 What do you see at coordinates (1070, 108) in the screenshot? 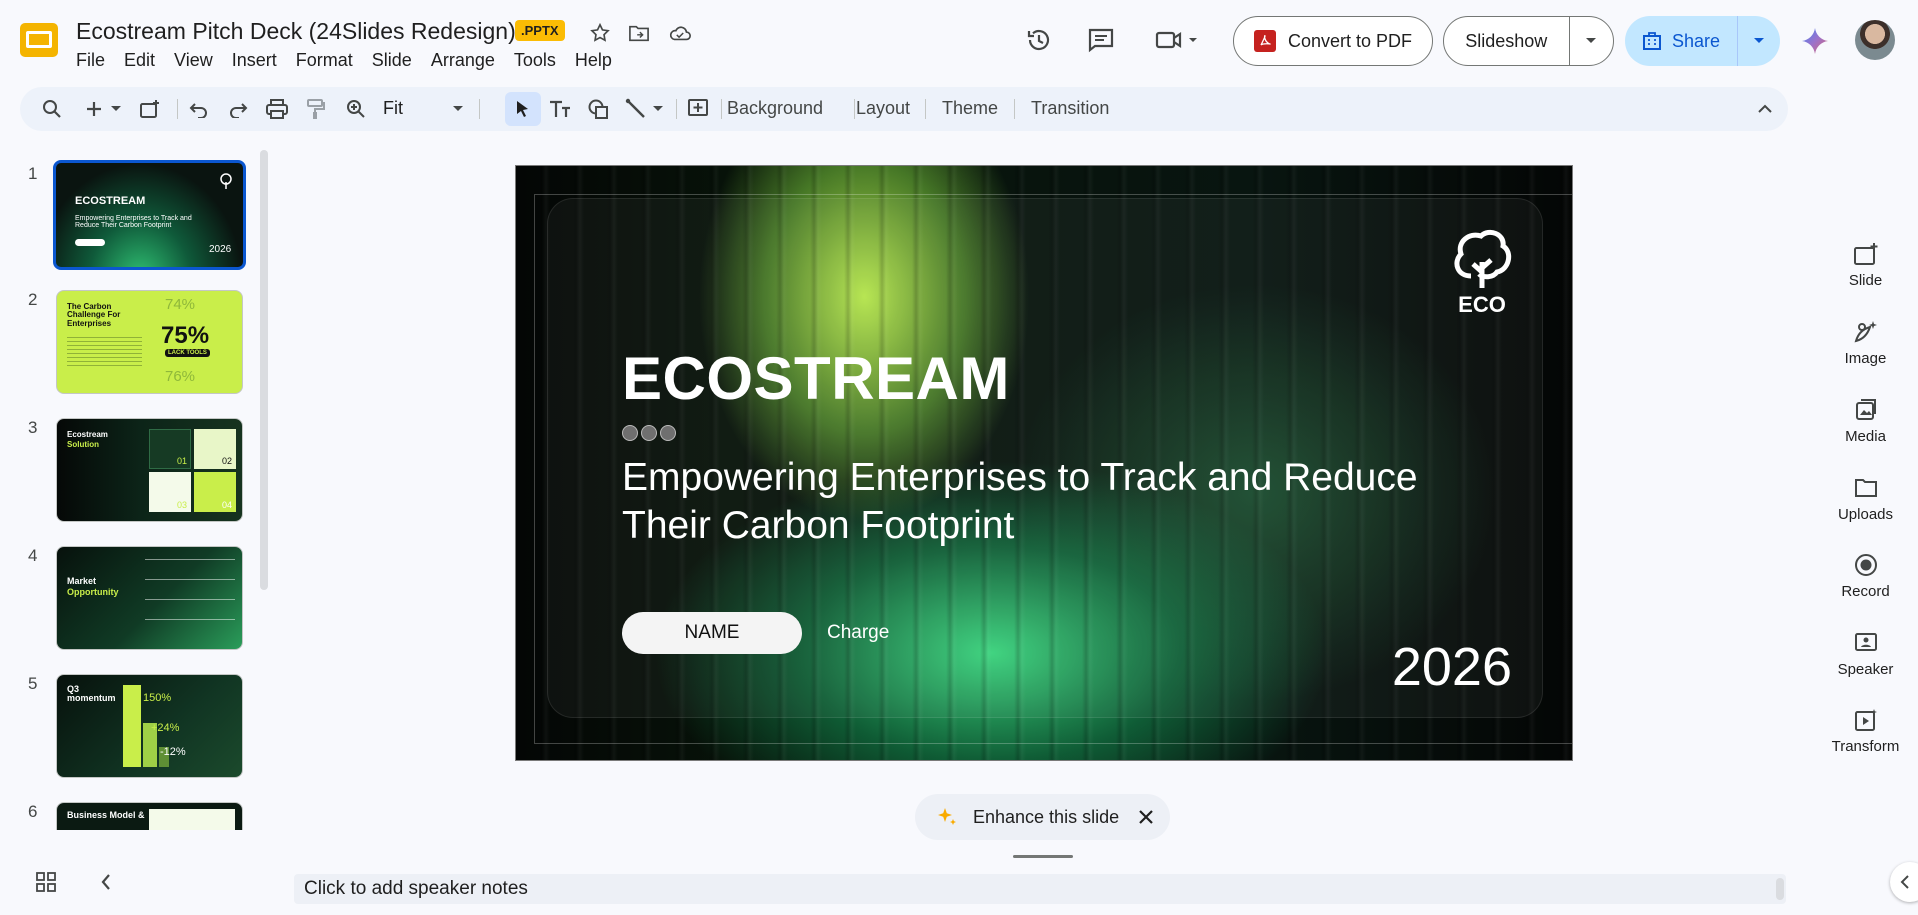
I see `transition-button: Transition` at bounding box center [1070, 108].